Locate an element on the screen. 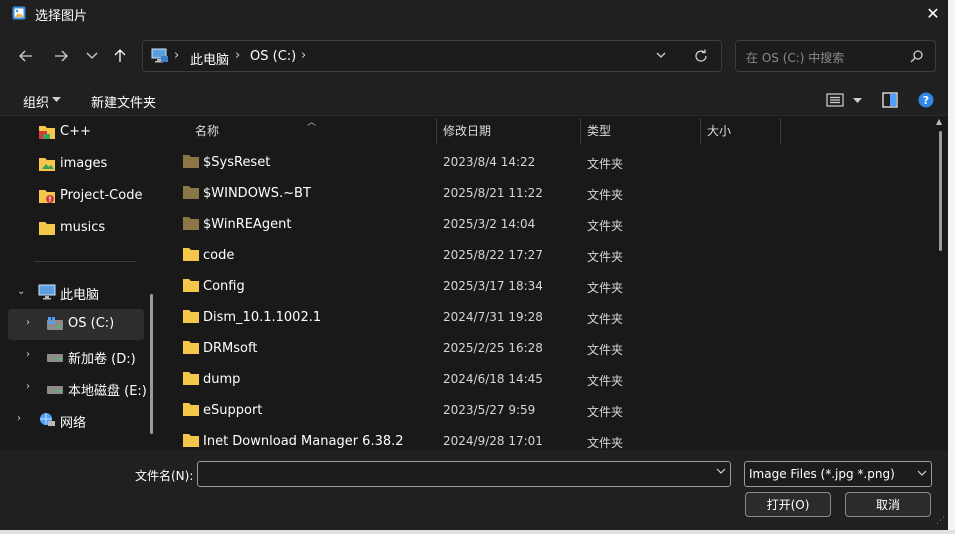 The height and width of the screenshot is (534, 955). filename-dropdown-icon is located at coordinates (721, 471).